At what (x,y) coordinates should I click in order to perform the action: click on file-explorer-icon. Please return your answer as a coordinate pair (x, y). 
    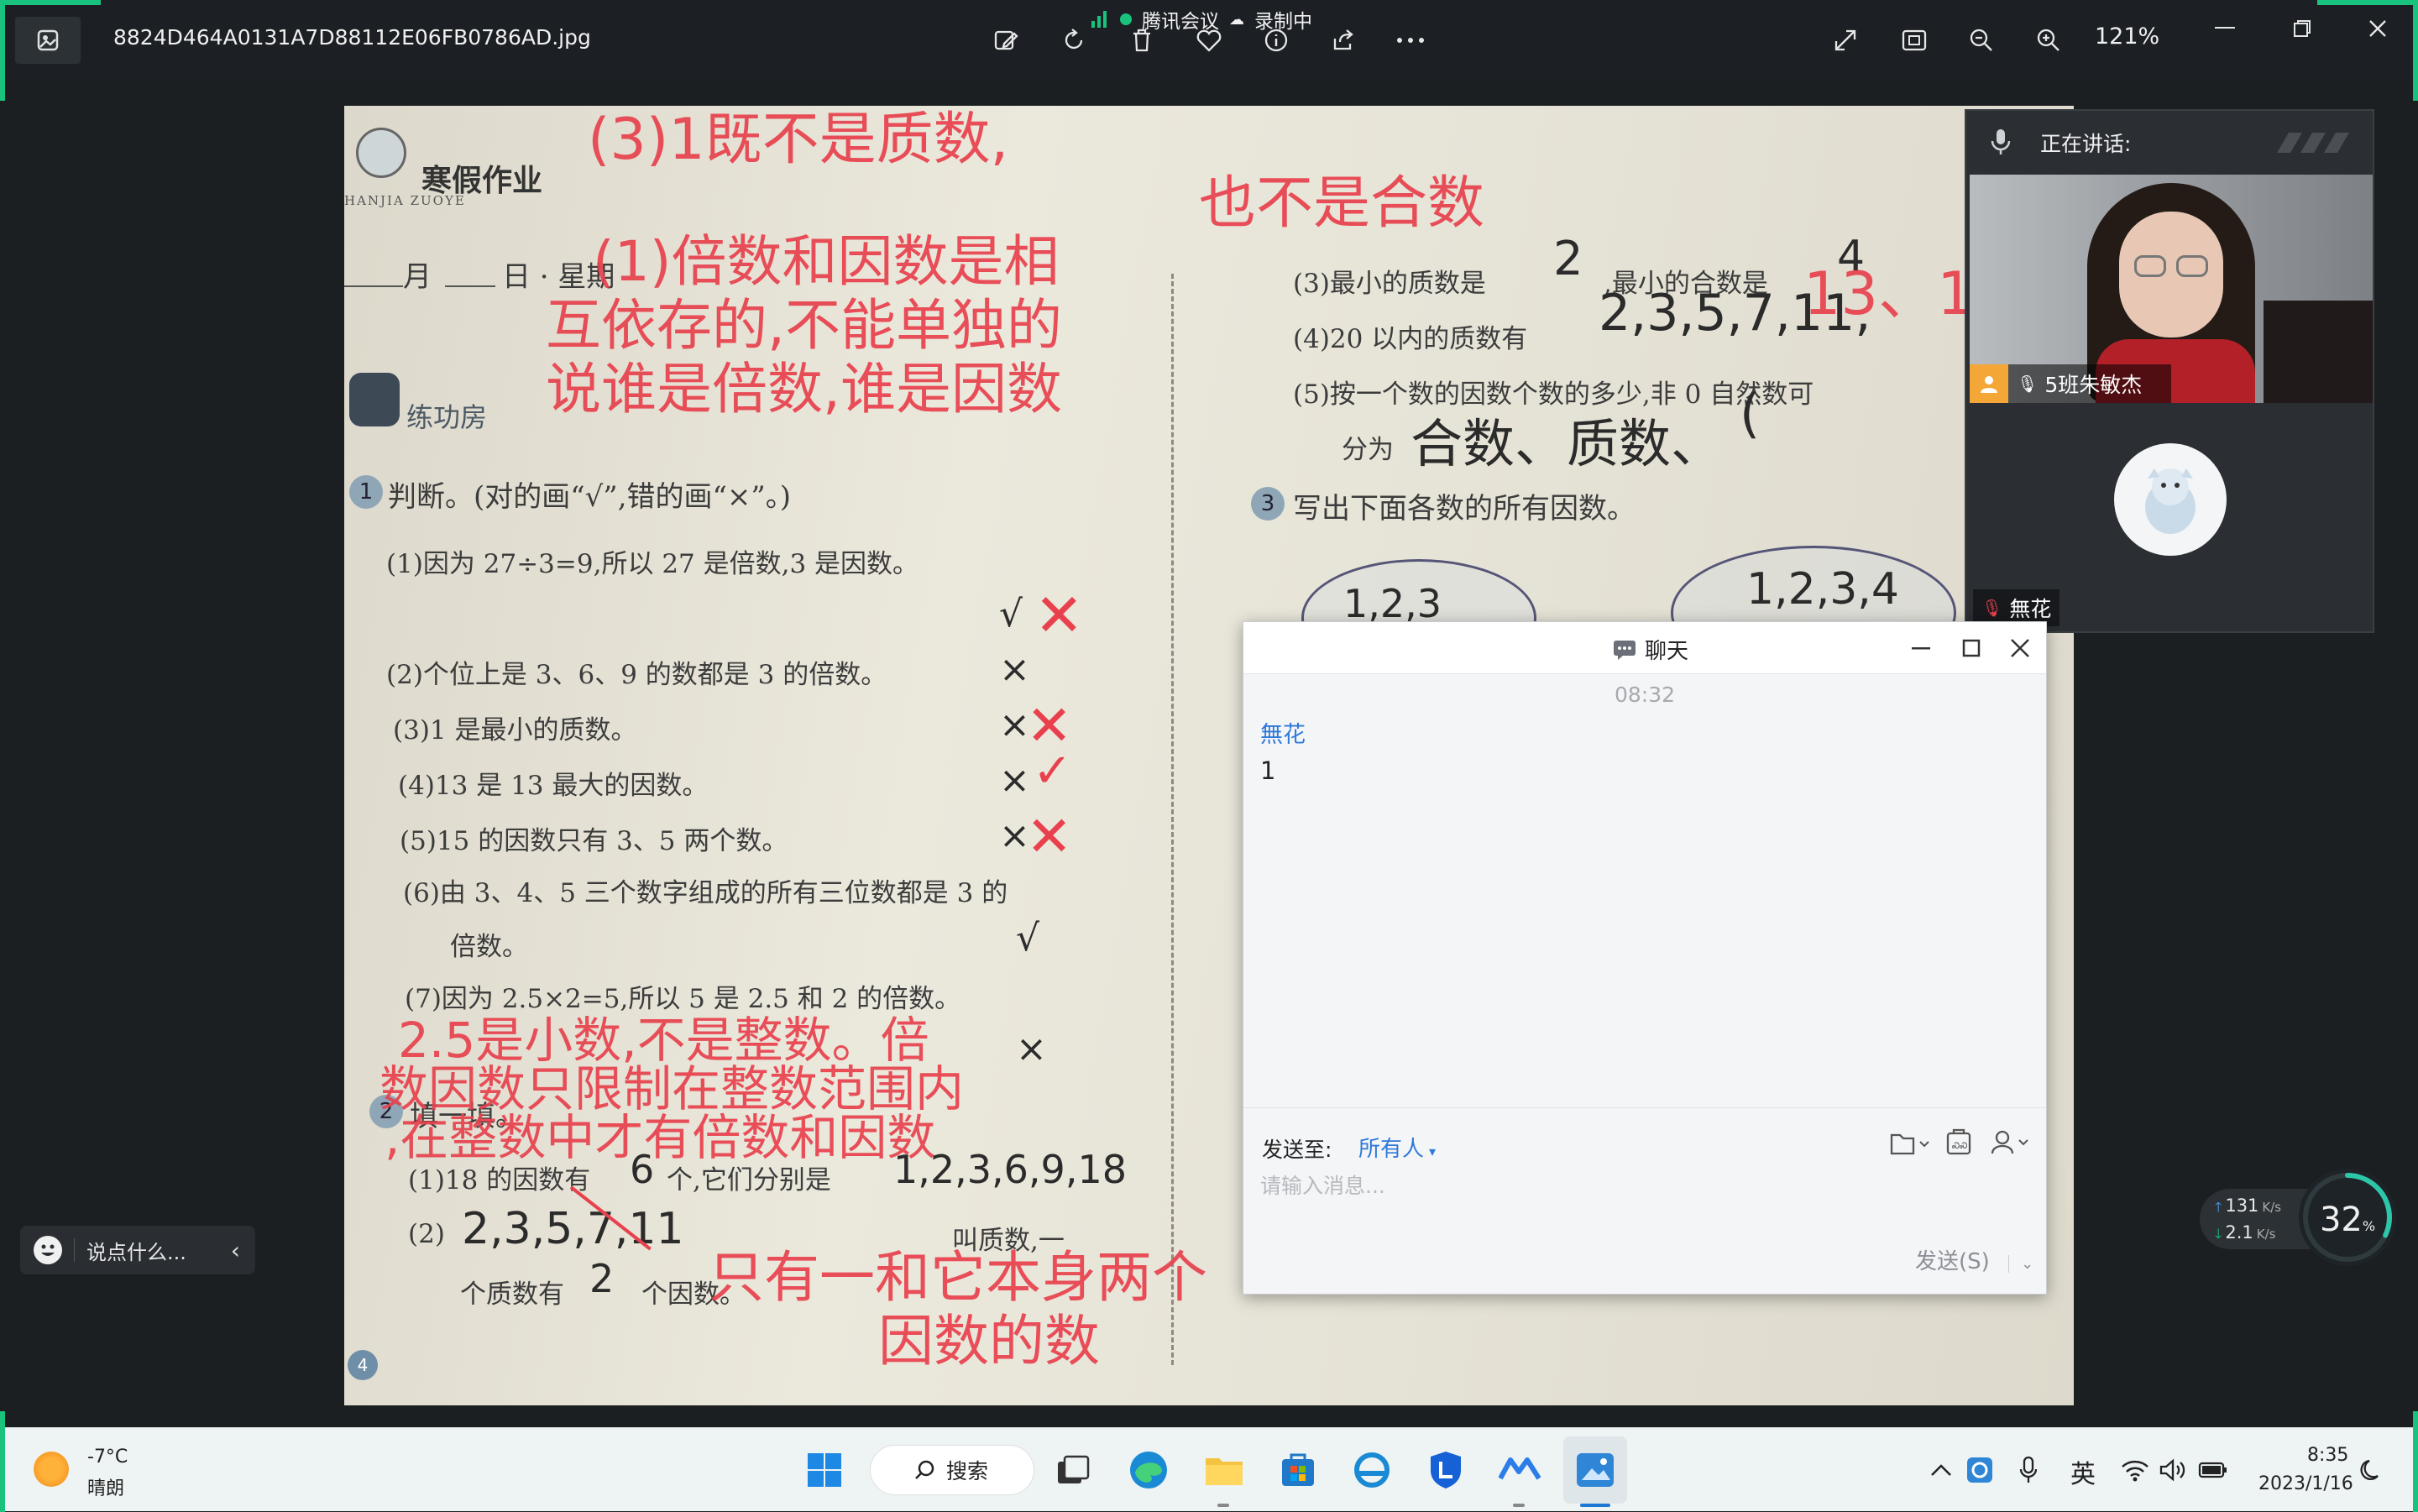
    Looking at the image, I should click on (1224, 1470).